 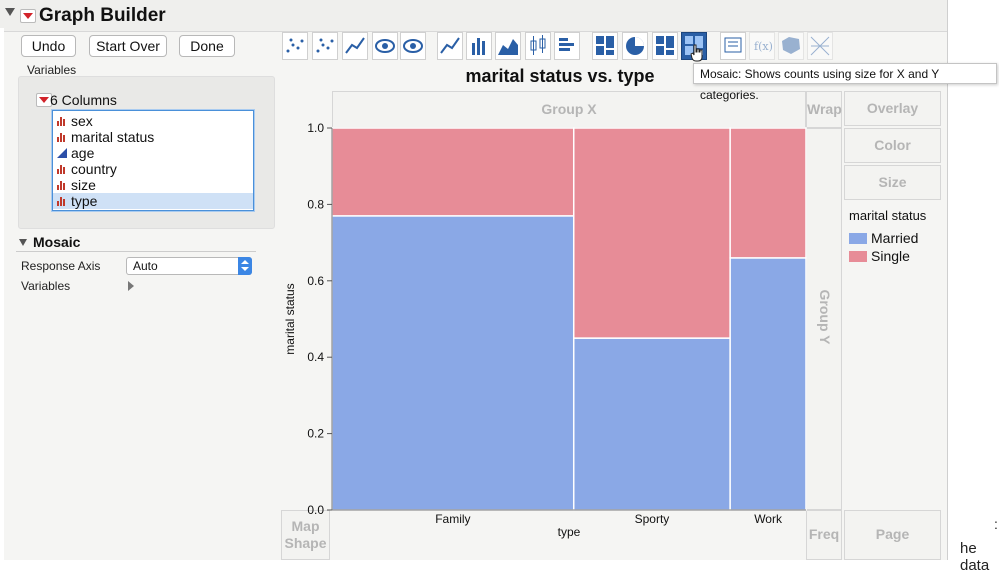 I want to click on legend-title: marital status, so click(x=888, y=215).